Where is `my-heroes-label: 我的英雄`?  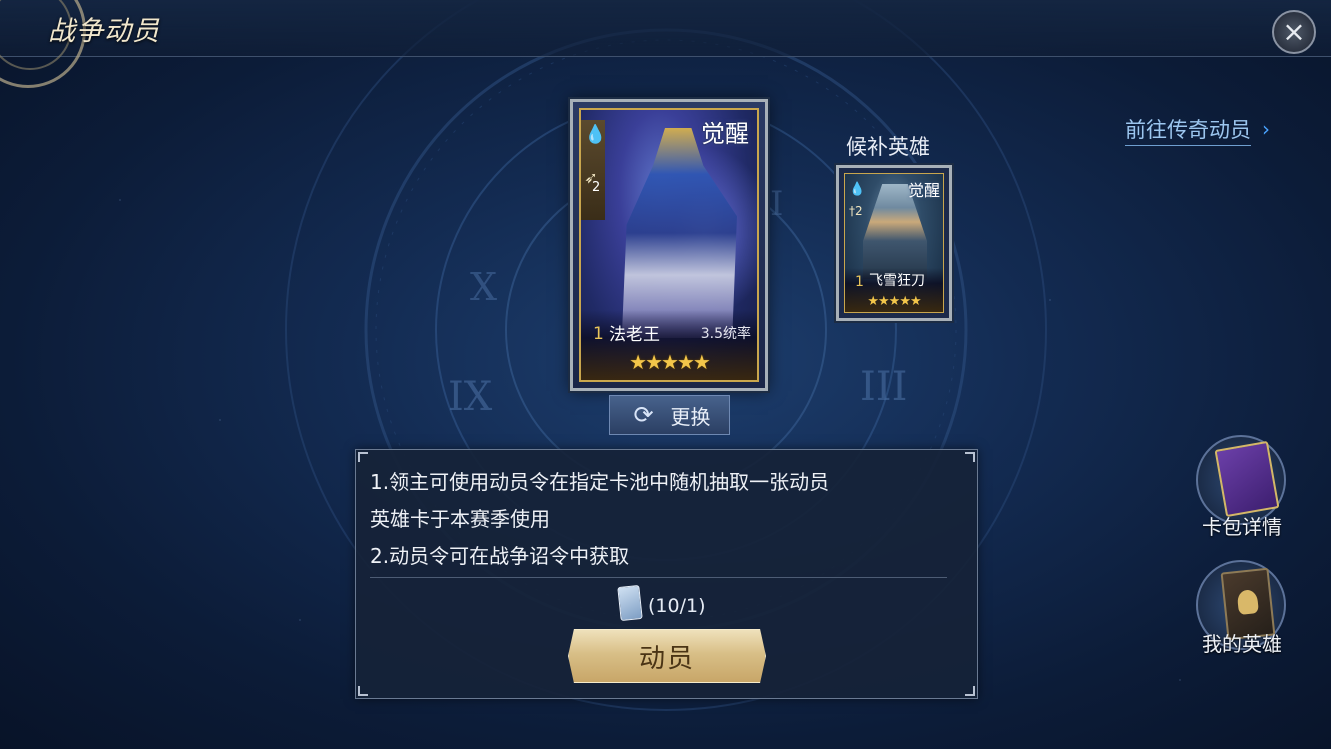 my-heroes-label: 我的英雄 is located at coordinates (1242, 644).